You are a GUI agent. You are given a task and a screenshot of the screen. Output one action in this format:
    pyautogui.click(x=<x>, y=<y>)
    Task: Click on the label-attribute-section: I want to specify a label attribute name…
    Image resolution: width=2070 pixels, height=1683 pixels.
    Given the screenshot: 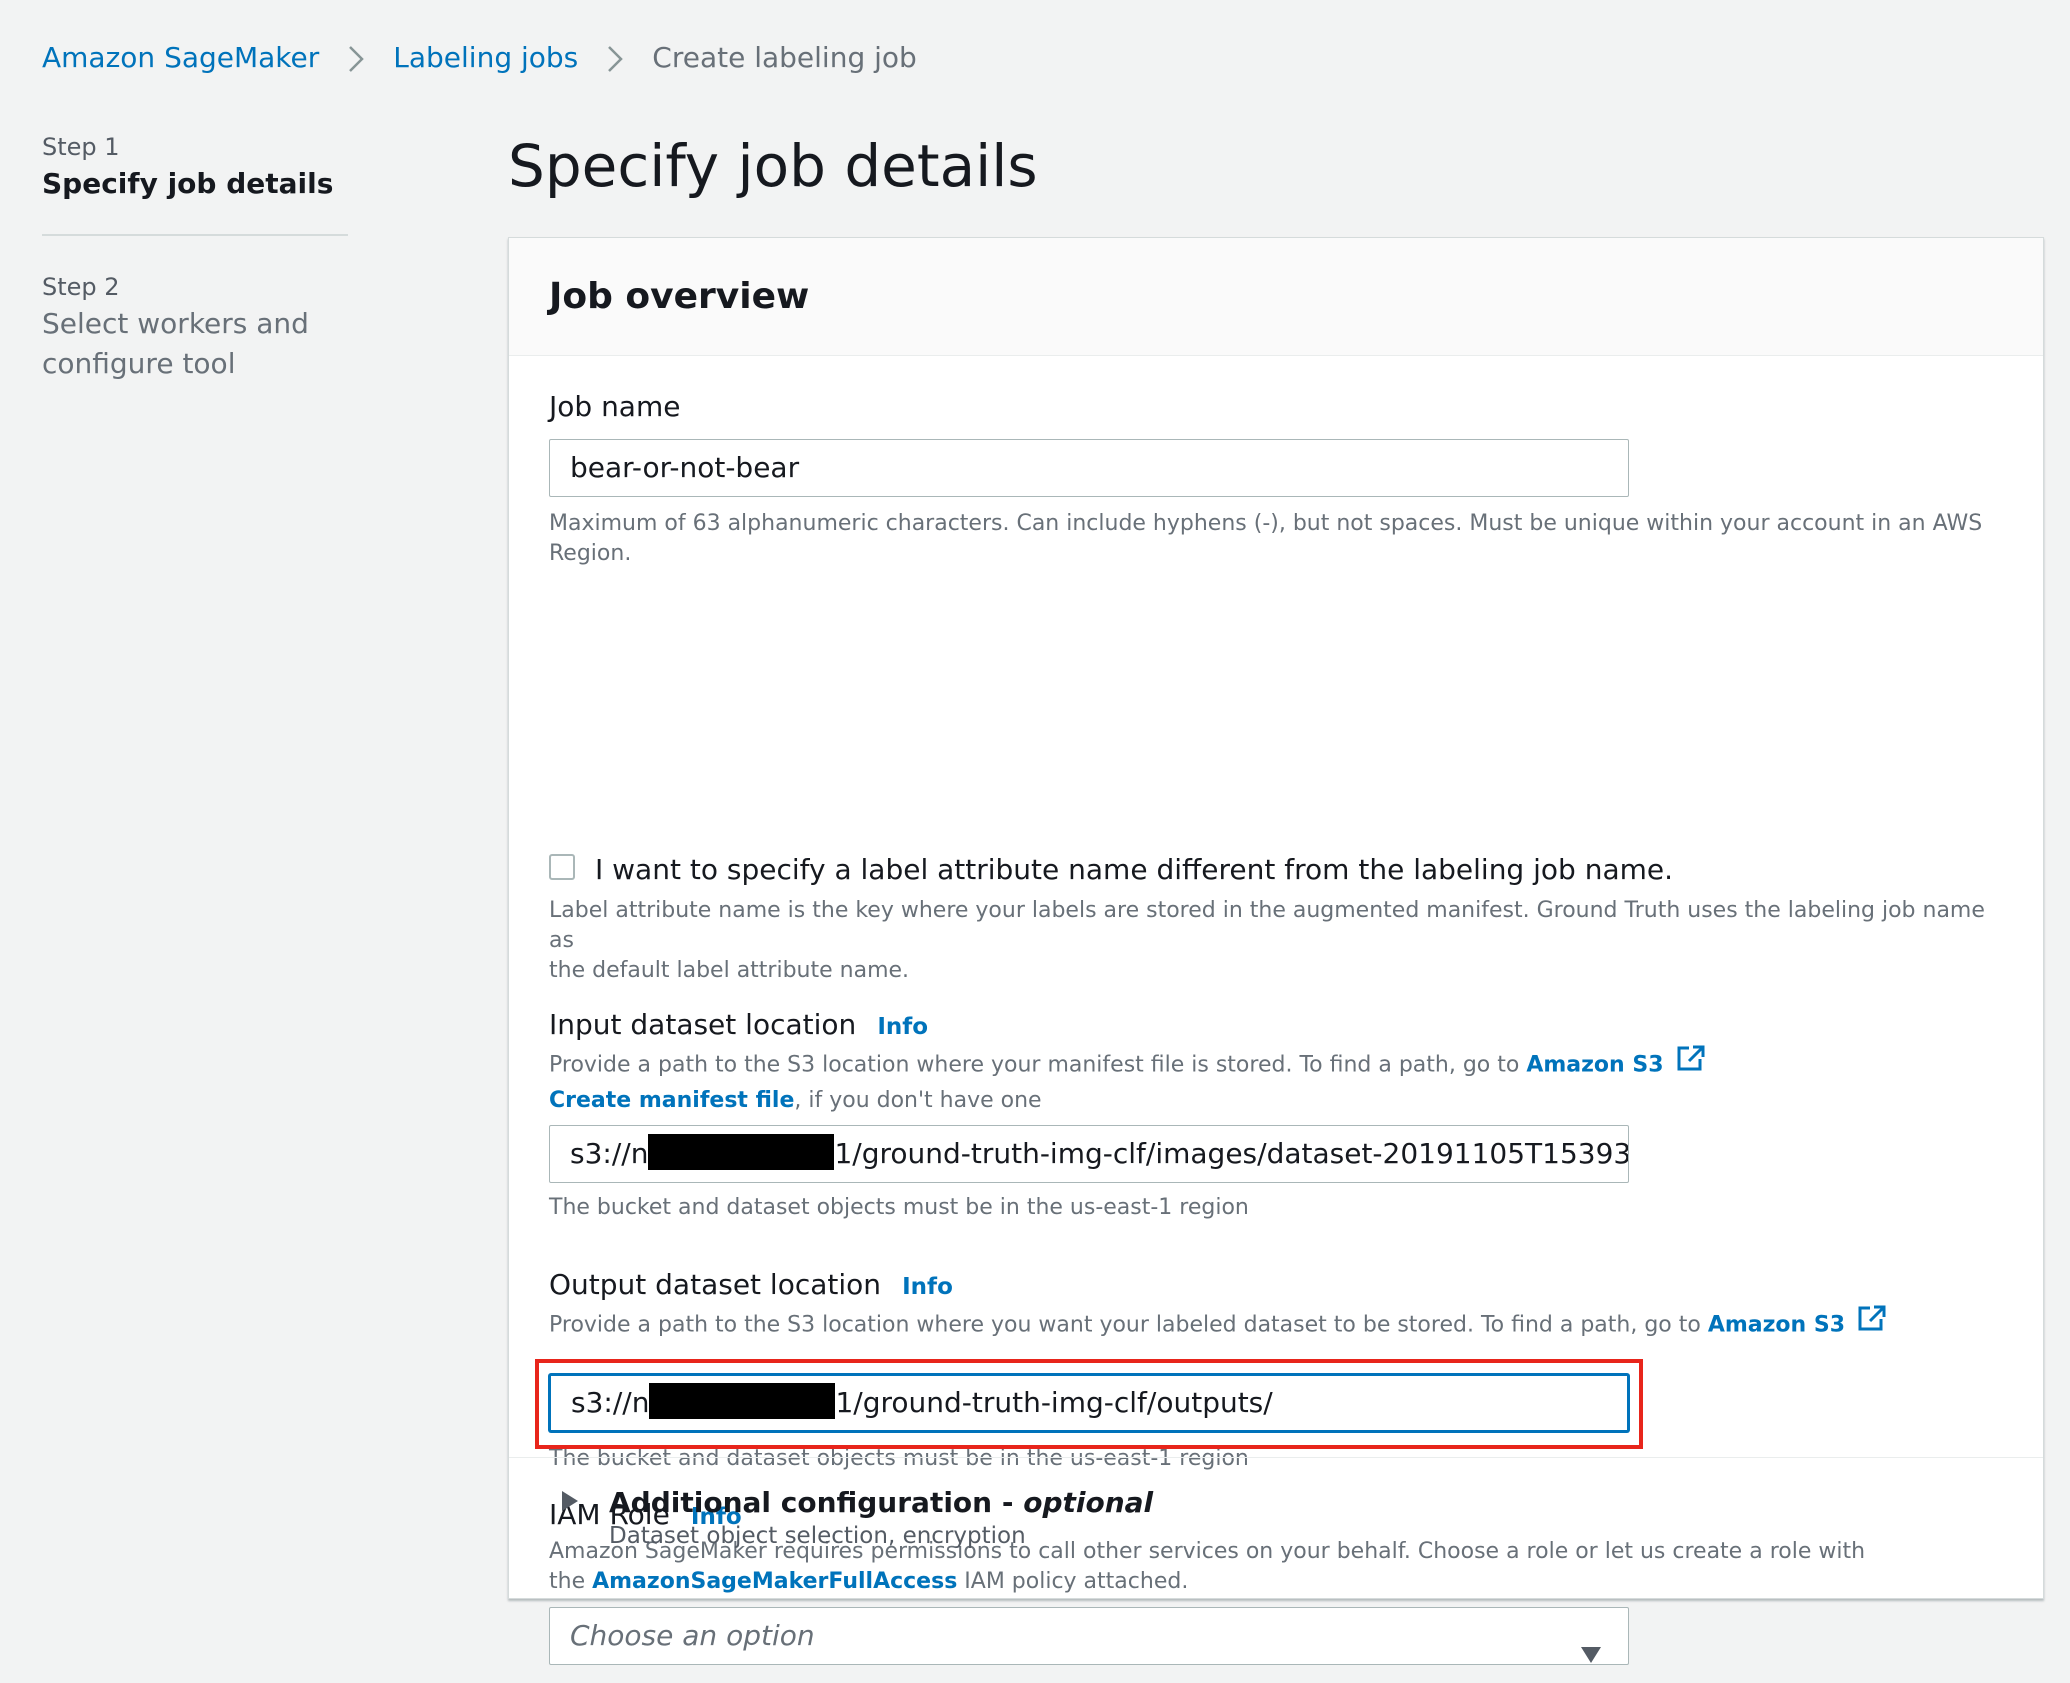 What is the action you would take?
    pyautogui.click(x=1279, y=919)
    